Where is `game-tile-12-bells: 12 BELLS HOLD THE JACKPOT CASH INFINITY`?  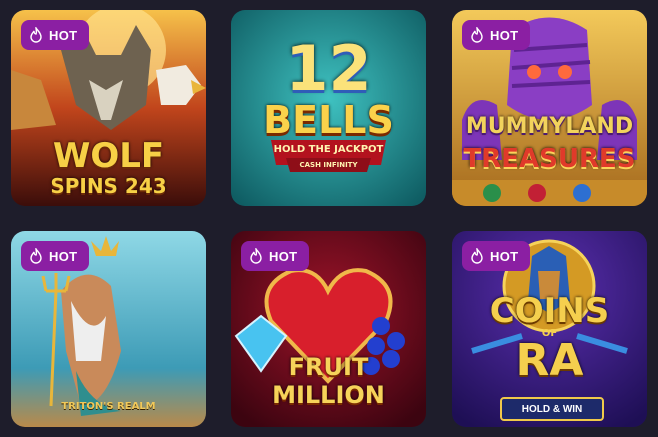 game-tile-12-bells: 12 BELLS HOLD THE JACKPOT CASH INFINITY is located at coordinates (328, 108).